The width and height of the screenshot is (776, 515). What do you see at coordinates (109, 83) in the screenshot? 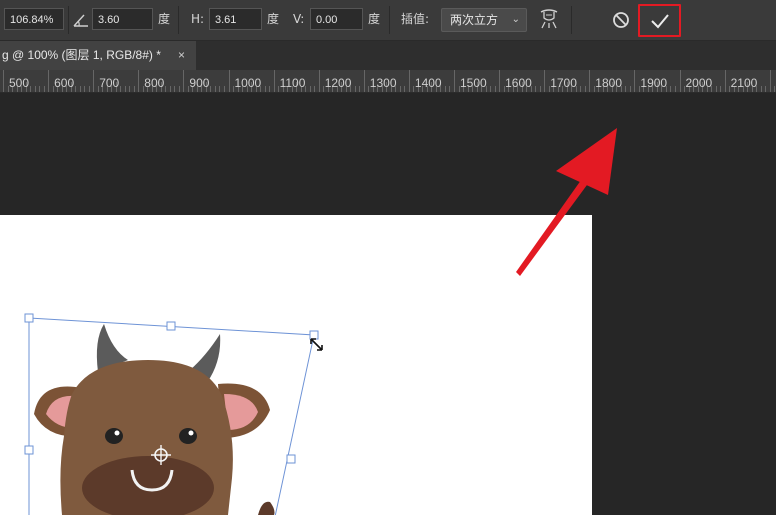
I see `ruler-label: 700` at bounding box center [109, 83].